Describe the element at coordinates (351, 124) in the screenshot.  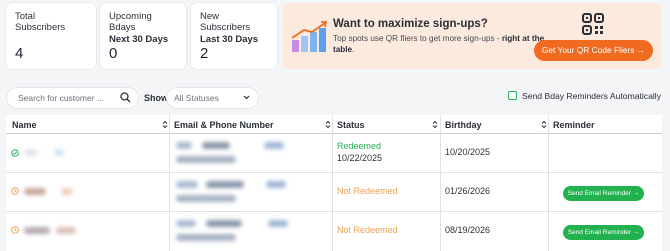
I see `column-header-status: Status` at that location.